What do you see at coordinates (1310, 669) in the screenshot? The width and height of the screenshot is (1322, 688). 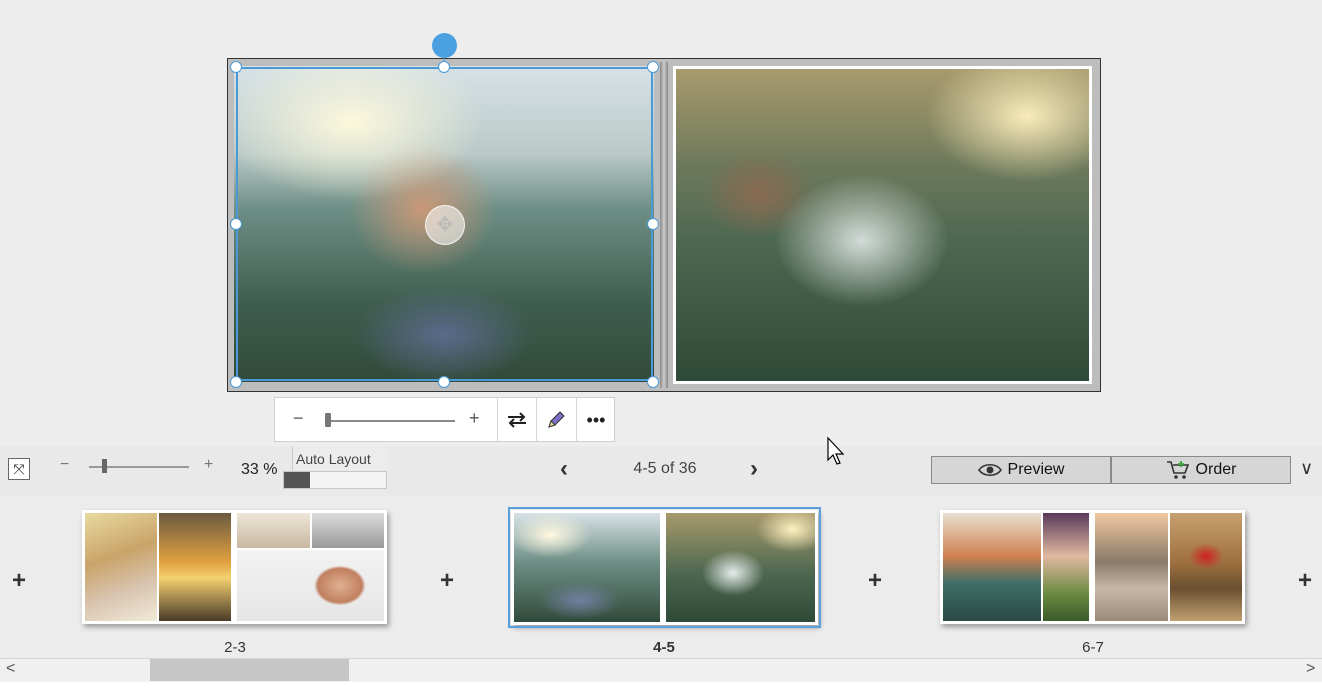 I see `scroll-right-button: >` at bounding box center [1310, 669].